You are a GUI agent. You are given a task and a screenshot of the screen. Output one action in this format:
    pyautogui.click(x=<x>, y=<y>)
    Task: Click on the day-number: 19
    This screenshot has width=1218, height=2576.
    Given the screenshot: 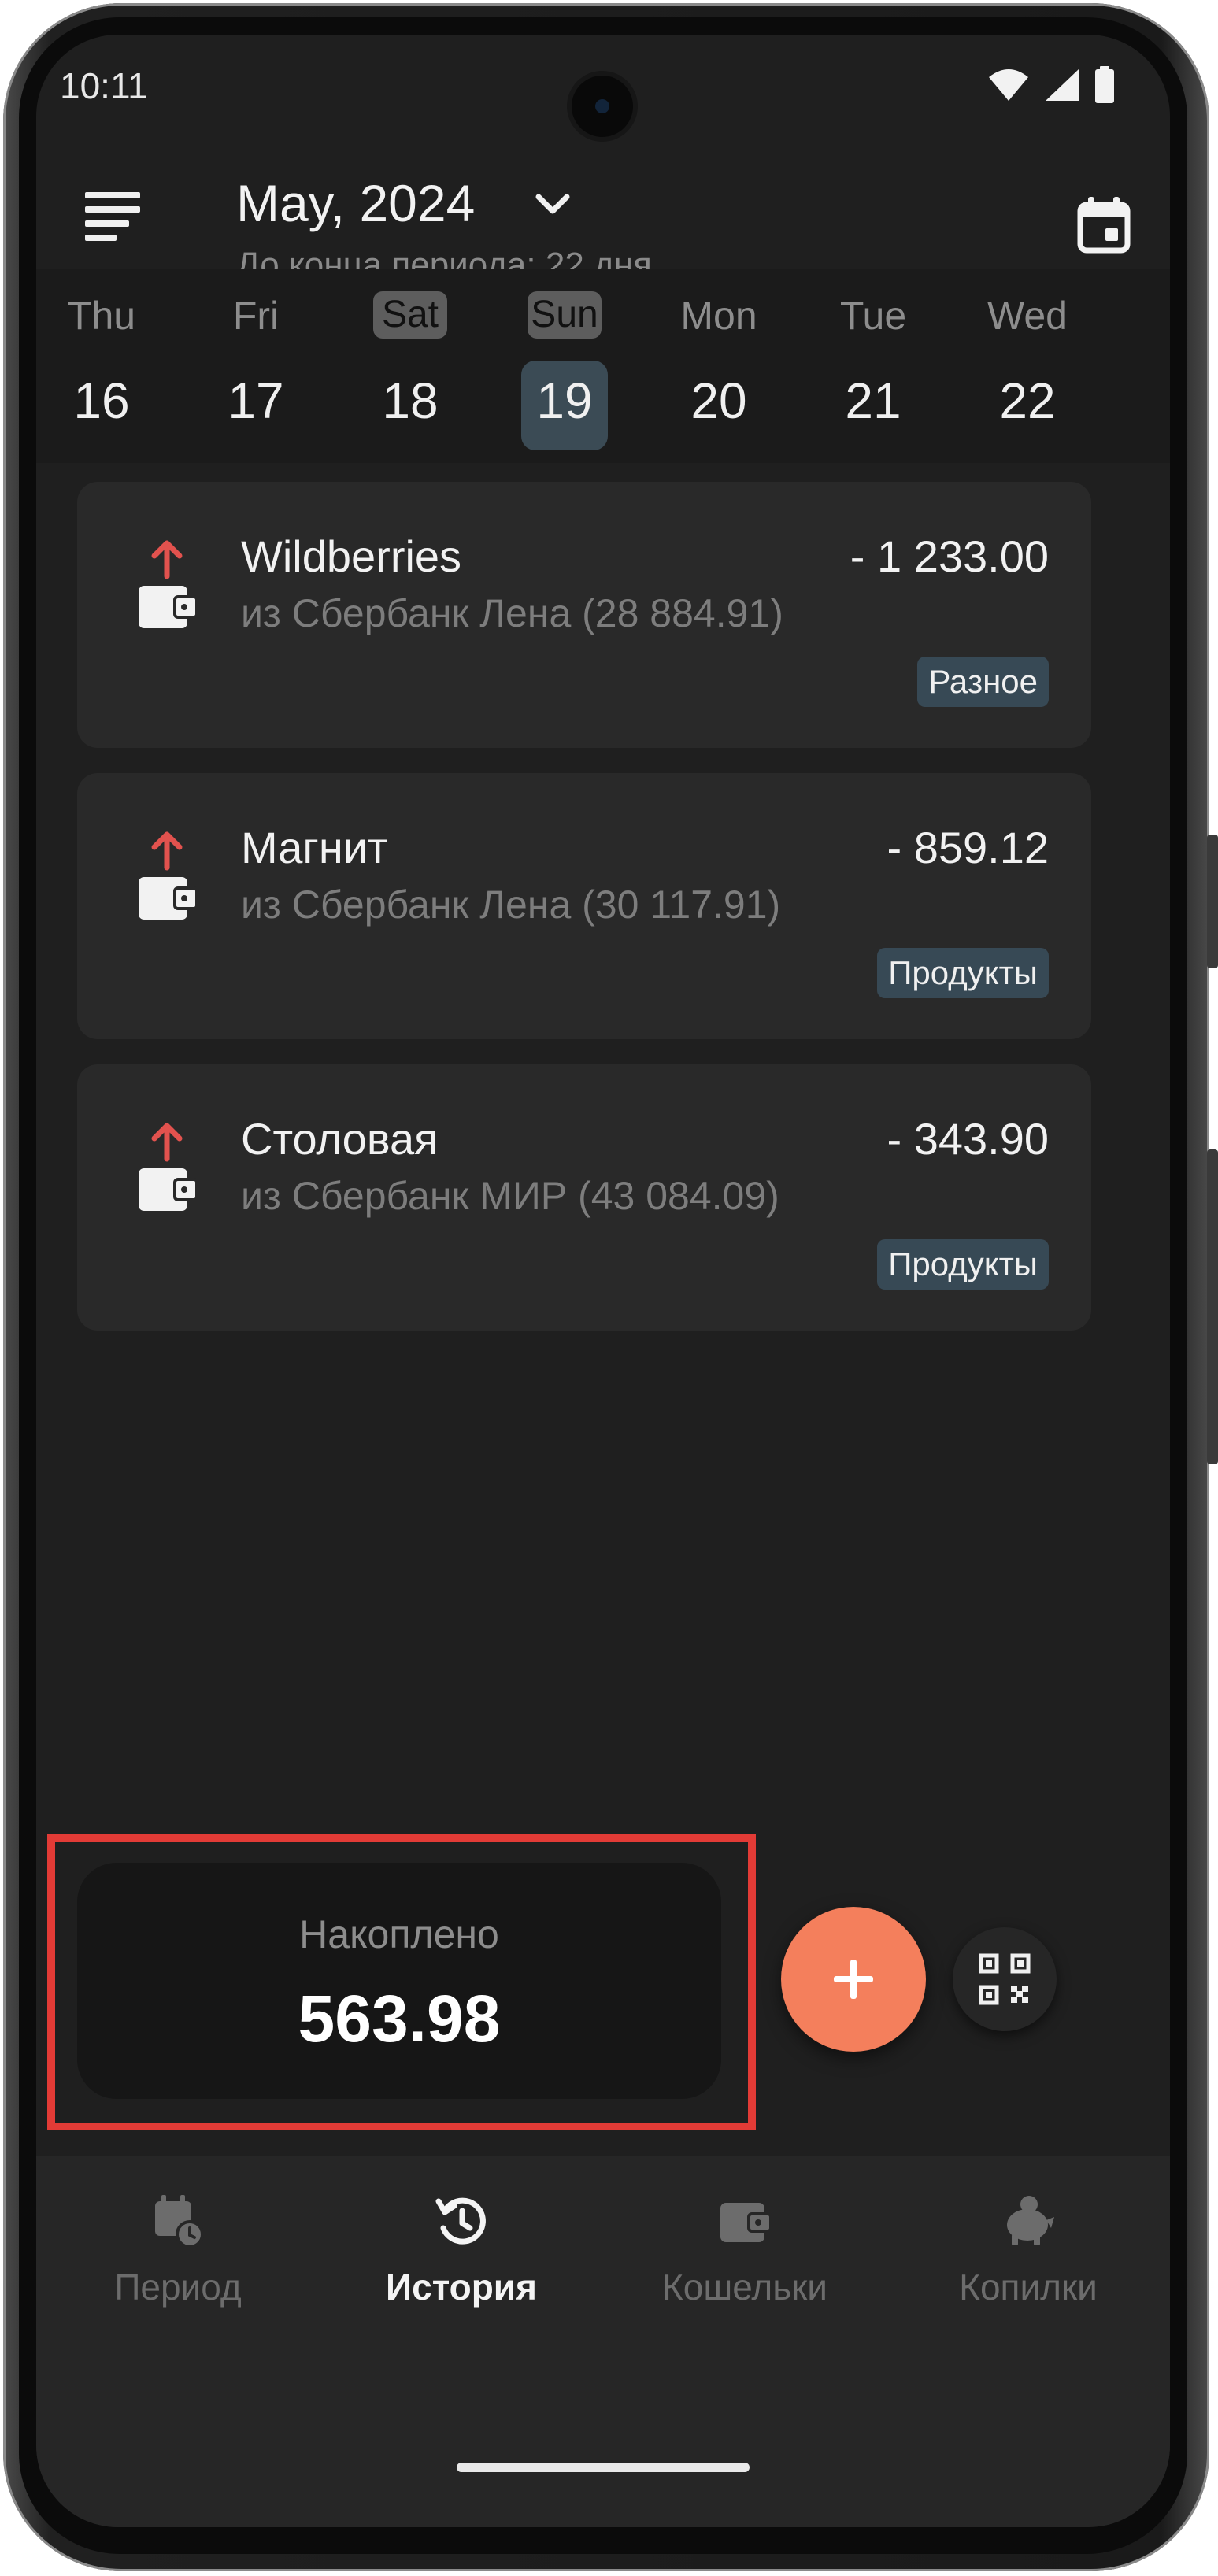 What is the action you would take?
    pyautogui.click(x=564, y=400)
    